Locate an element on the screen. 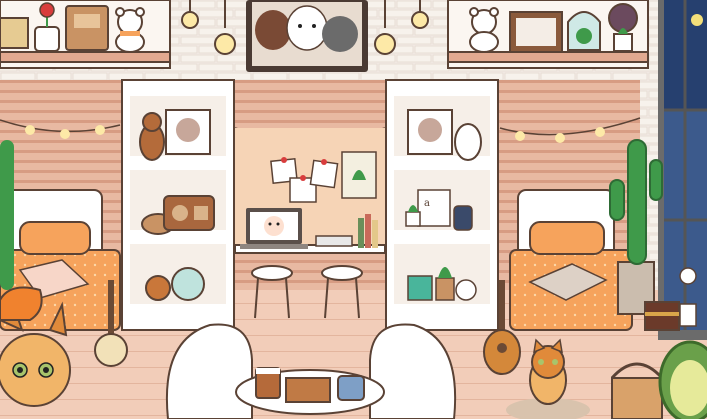 This screenshot has width=707, height=419. reindeer-plush-icon is located at coordinates (158, 288).